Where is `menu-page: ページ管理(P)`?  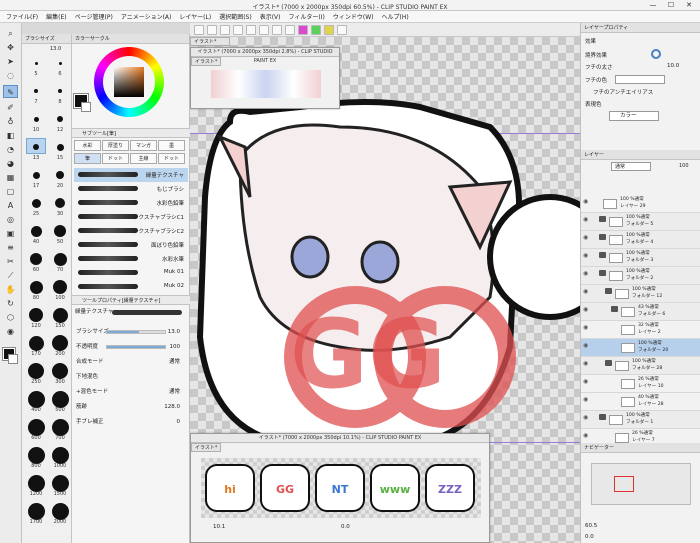
menu-page: ページ管理(P) is located at coordinates (94, 16).